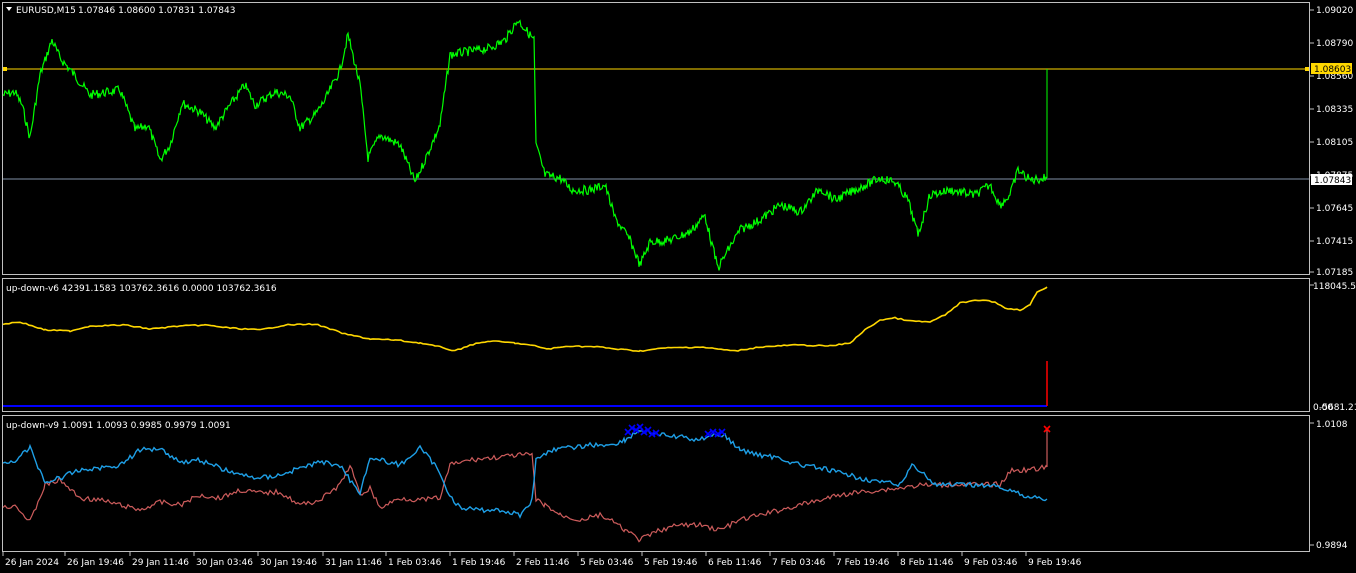  Describe the element at coordinates (415, 563) in the screenshot. I see `time-tick-label: 1 Feb 03:46` at that location.